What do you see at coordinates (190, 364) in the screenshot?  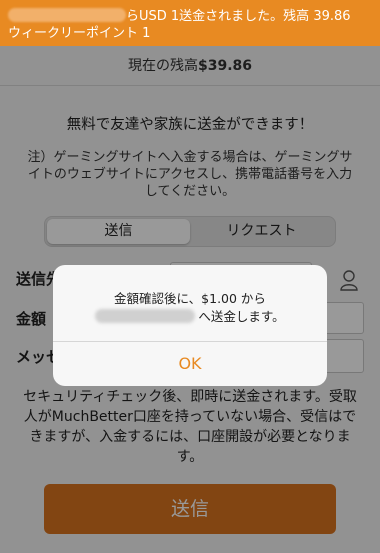 I see `ok-button: OK` at bounding box center [190, 364].